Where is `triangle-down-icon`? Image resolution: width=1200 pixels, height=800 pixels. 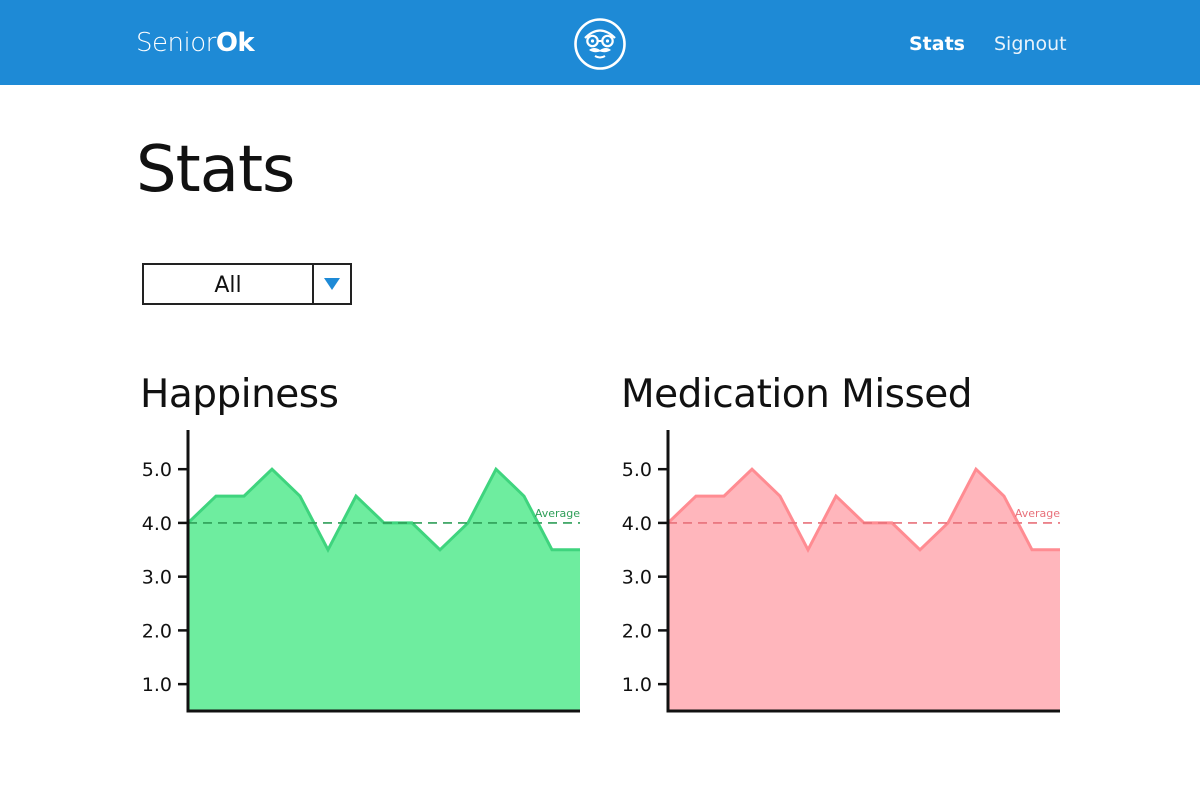
triangle-down-icon is located at coordinates (332, 284).